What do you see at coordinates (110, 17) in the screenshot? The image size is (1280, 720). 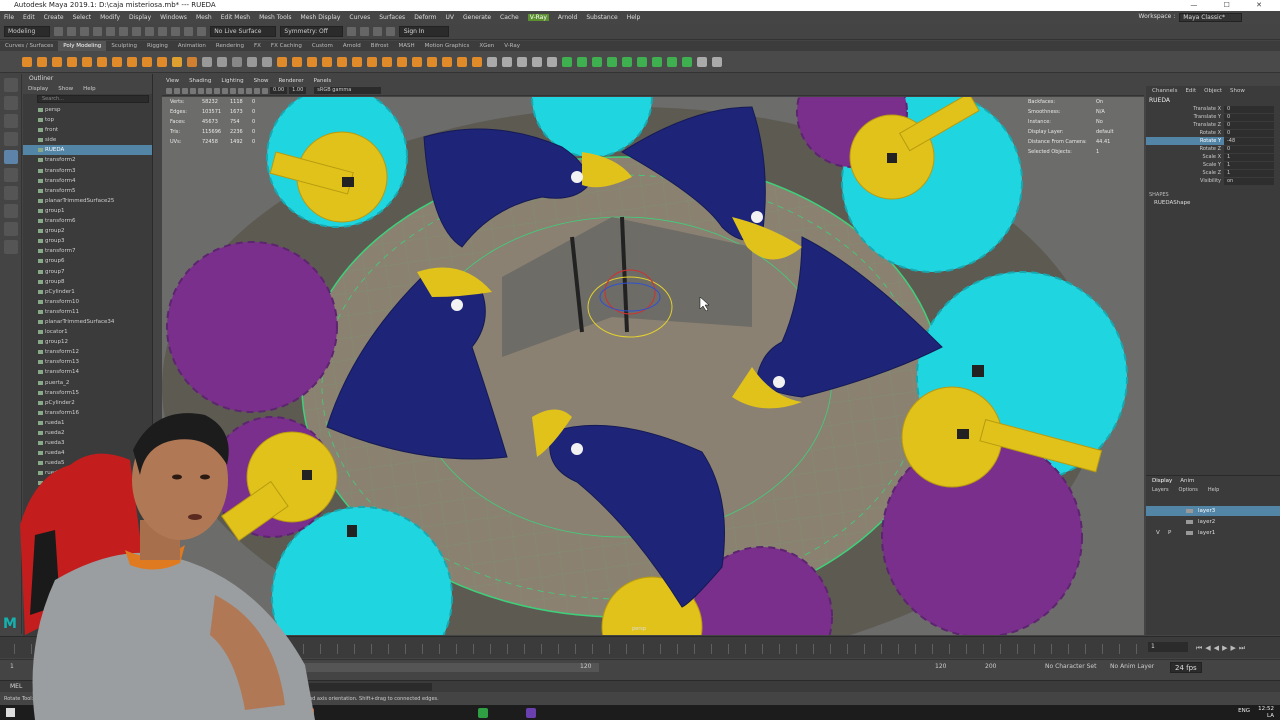 I see `menu-modify: Modify` at bounding box center [110, 17].